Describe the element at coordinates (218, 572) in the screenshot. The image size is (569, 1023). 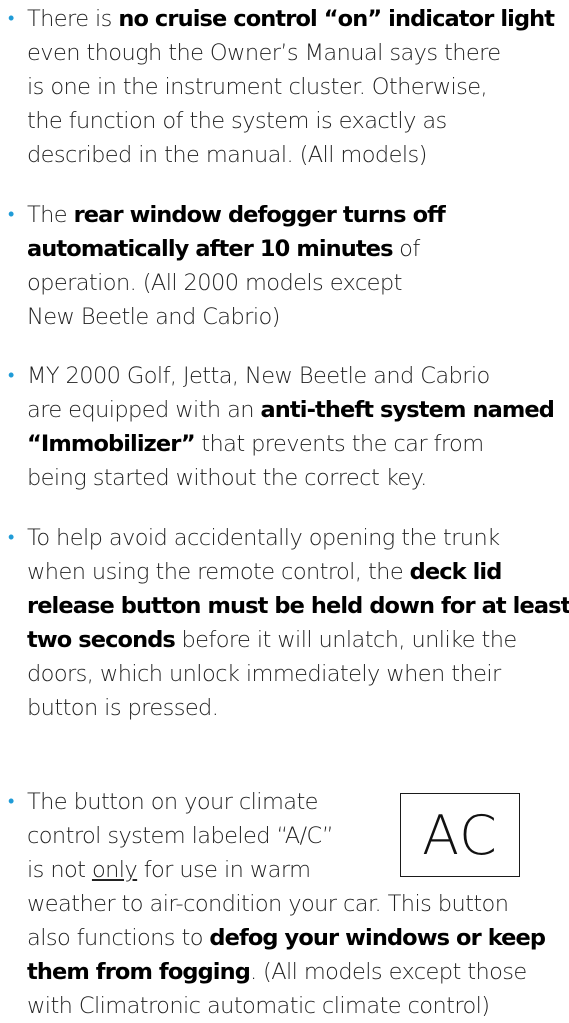
I see `text-run: when using the remote control, the` at that location.